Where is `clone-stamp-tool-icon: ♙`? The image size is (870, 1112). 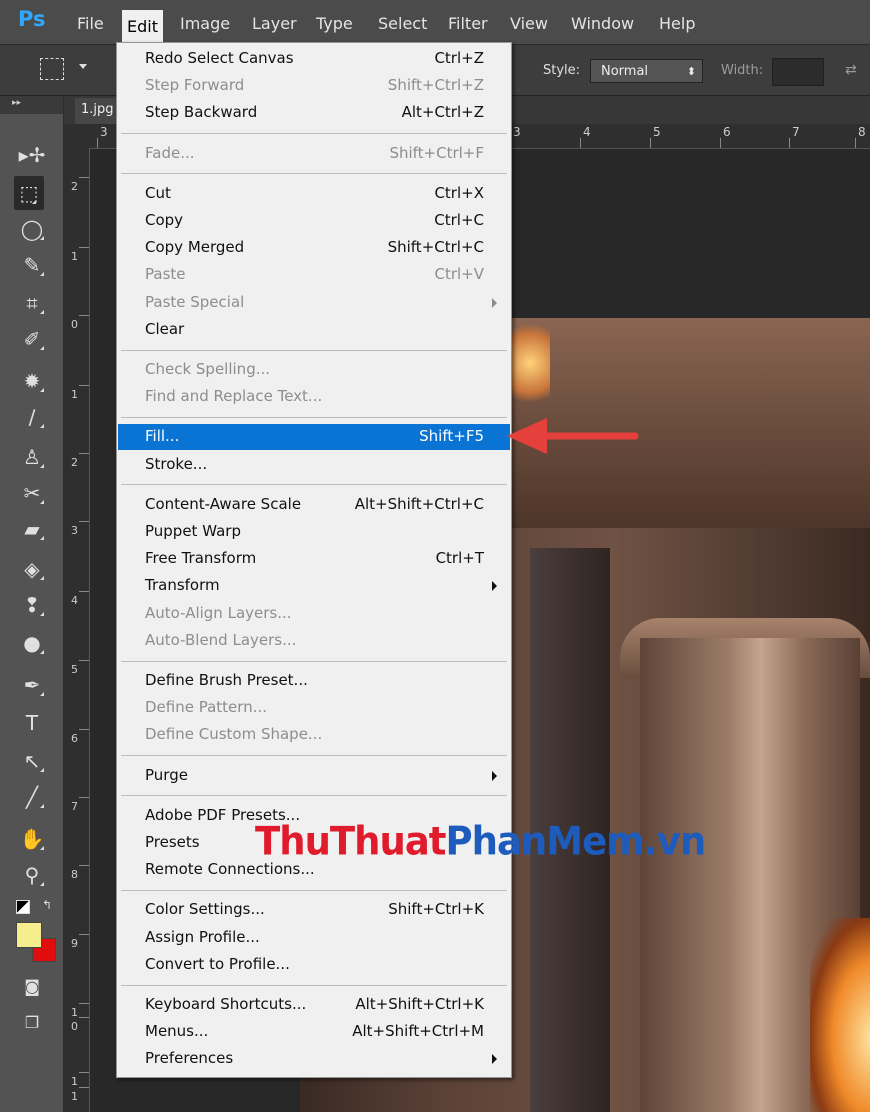 clone-stamp-tool-icon: ♙ is located at coordinates (32, 457).